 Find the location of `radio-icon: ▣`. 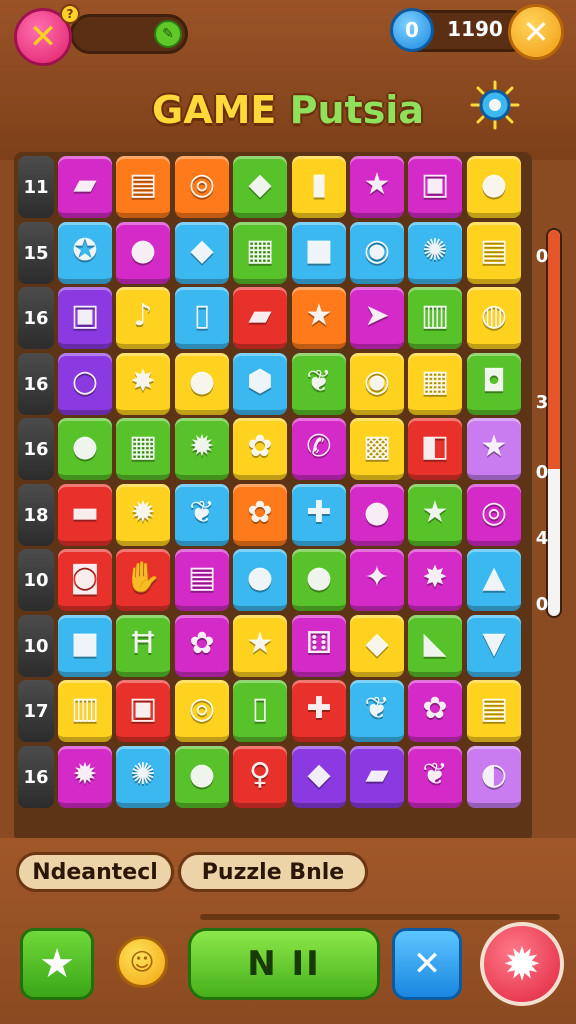

radio-icon: ▣ is located at coordinates (143, 708).